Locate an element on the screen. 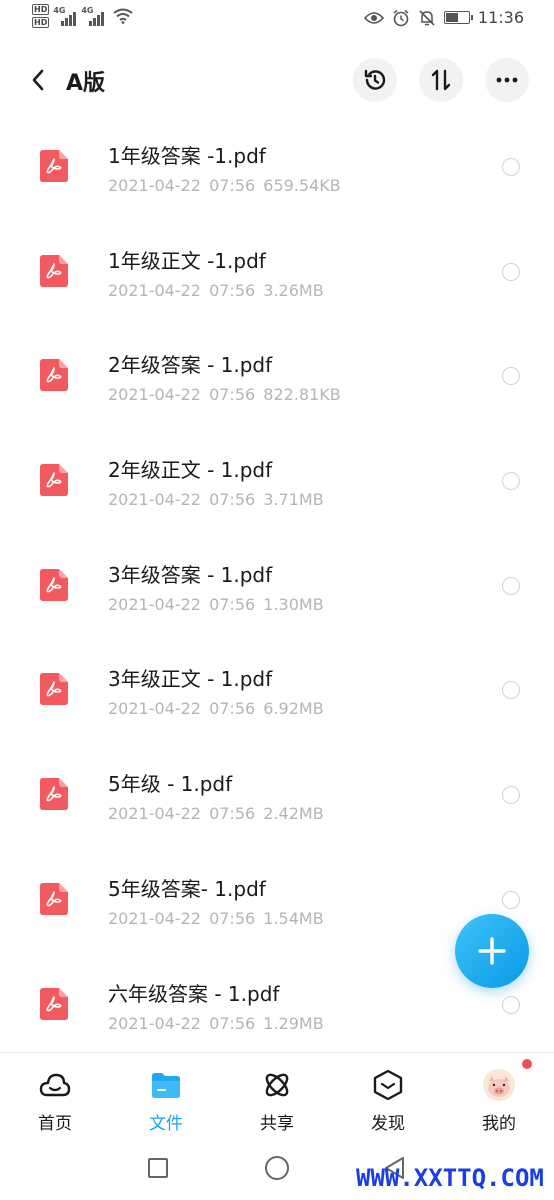 This screenshot has height=1200, width=554. more-button is located at coordinates (507, 80).